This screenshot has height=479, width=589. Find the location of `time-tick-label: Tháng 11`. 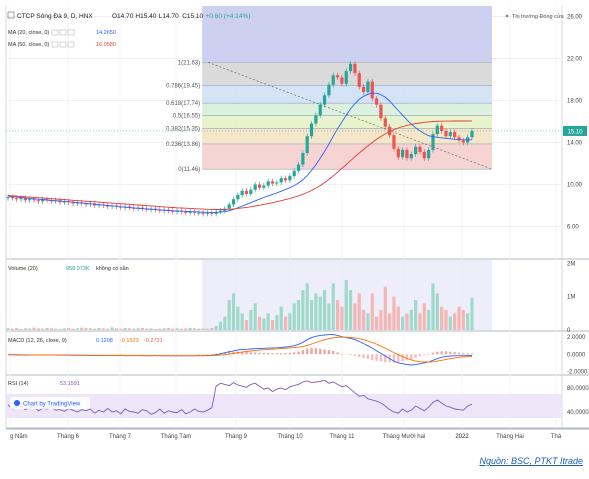

time-tick-label: Tháng 11 is located at coordinates (343, 437).